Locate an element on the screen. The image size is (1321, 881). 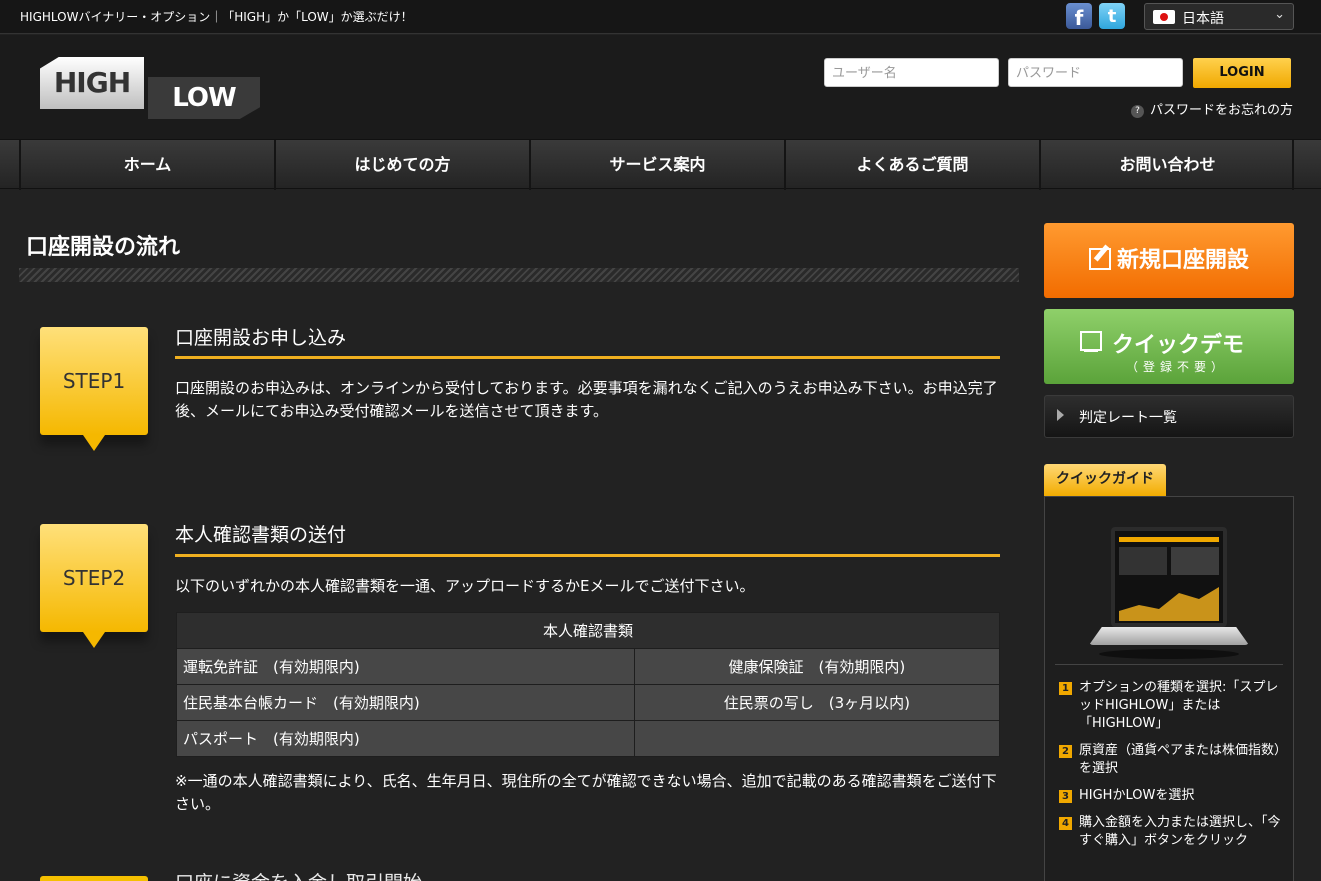
table-row: パスポート (有効期限内) is located at coordinates (588, 738).